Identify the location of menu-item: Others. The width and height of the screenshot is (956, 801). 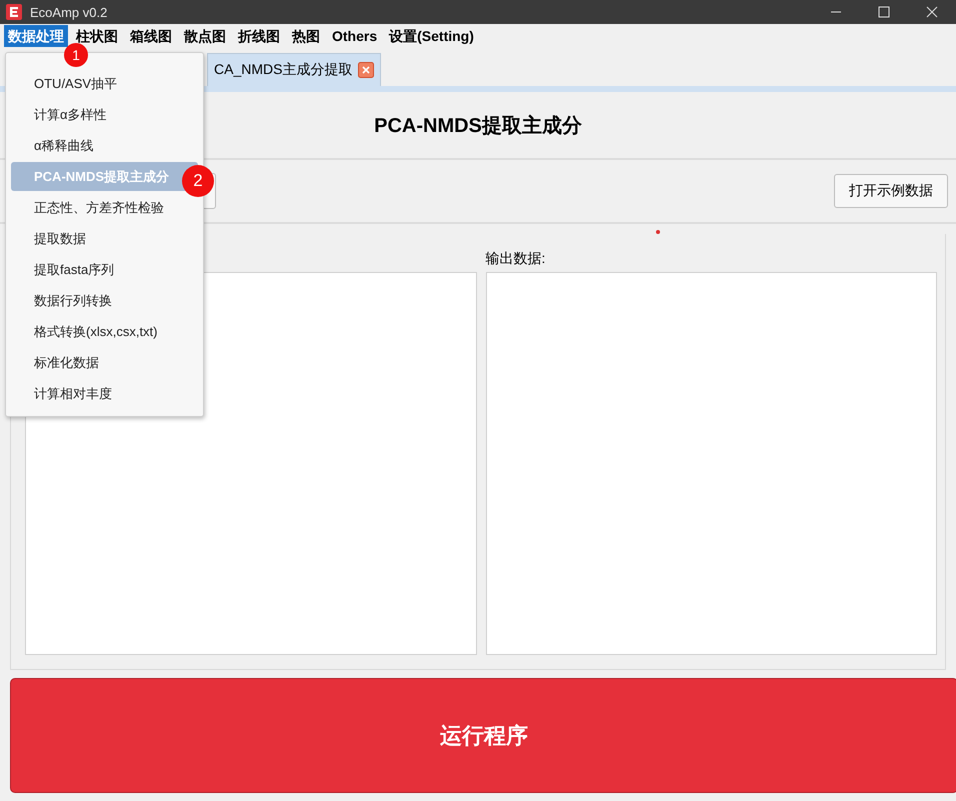
(355, 36).